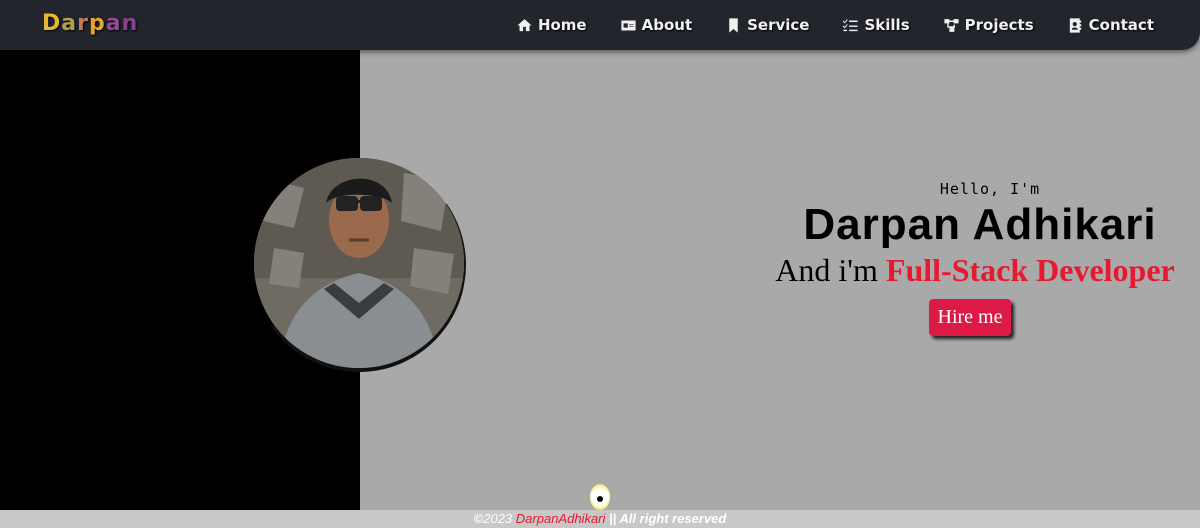 The image size is (1200, 528). I want to click on nav-home-label: Home, so click(562, 25).